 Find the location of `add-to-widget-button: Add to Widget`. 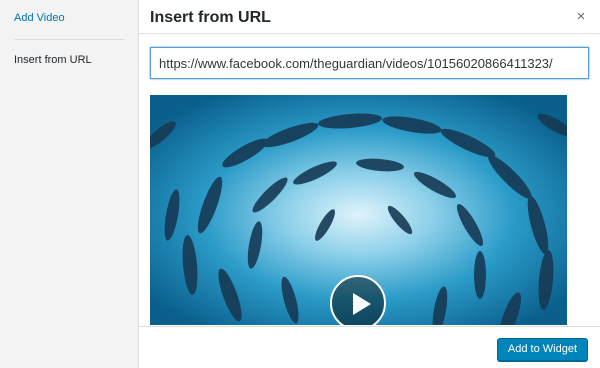

add-to-widget-button: Add to Widget is located at coordinates (542, 349).